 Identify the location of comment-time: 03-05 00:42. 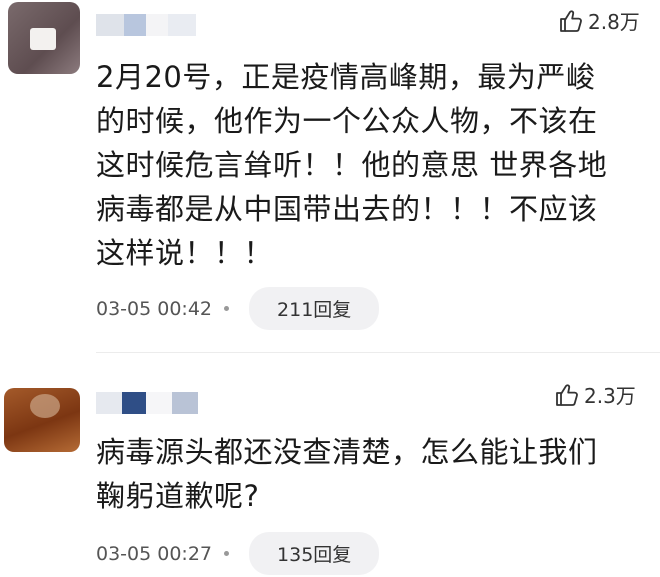
(154, 308).